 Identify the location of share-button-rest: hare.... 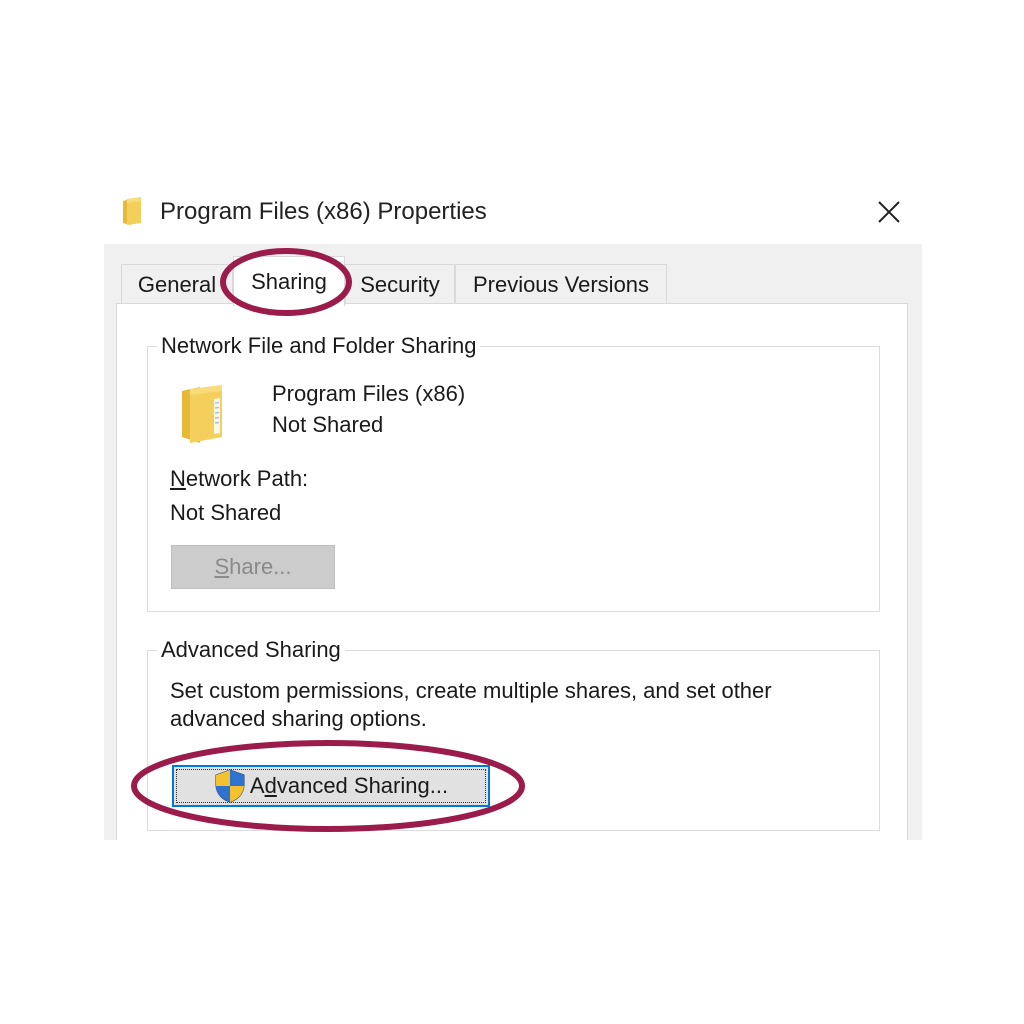
(260, 566).